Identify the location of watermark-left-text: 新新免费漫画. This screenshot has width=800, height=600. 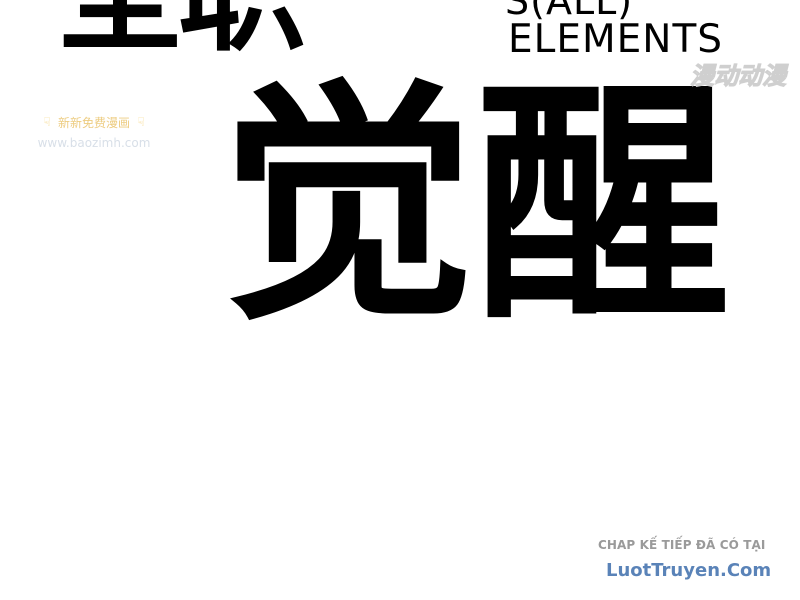
(93, 122).